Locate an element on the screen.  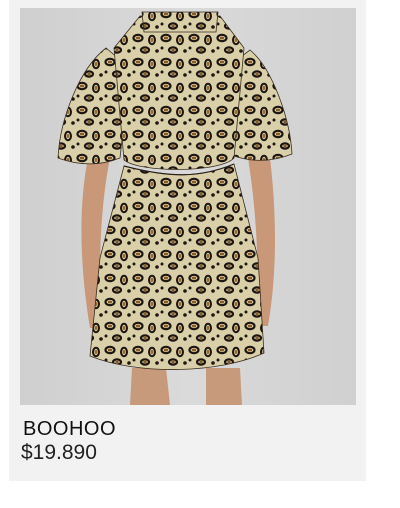
brand-name: BOOHOO is located at coordinates (69, 429).